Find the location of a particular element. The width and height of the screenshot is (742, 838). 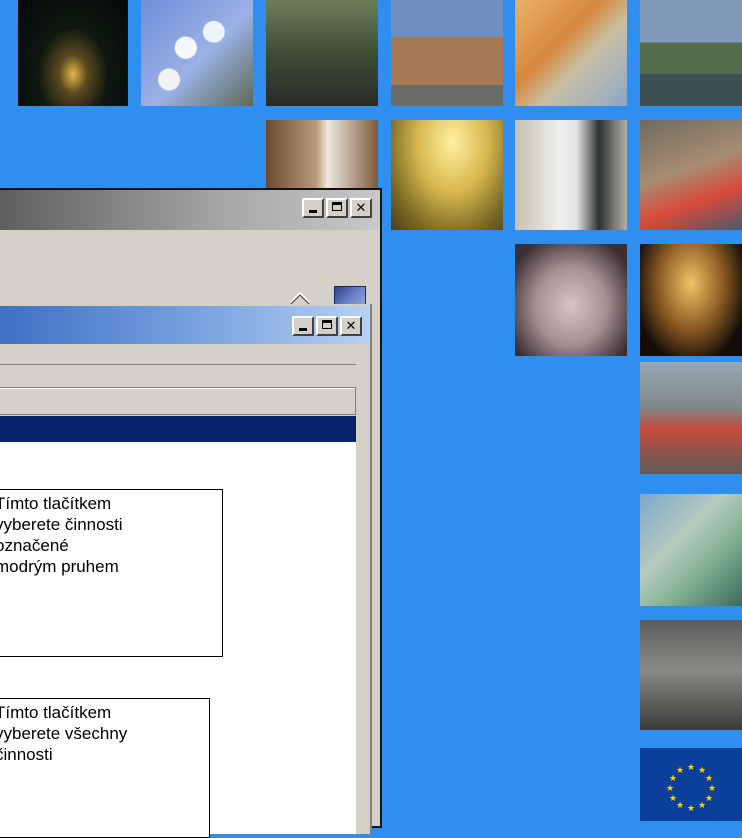

sunset-castle-photo is located at coordinates (447, 175).